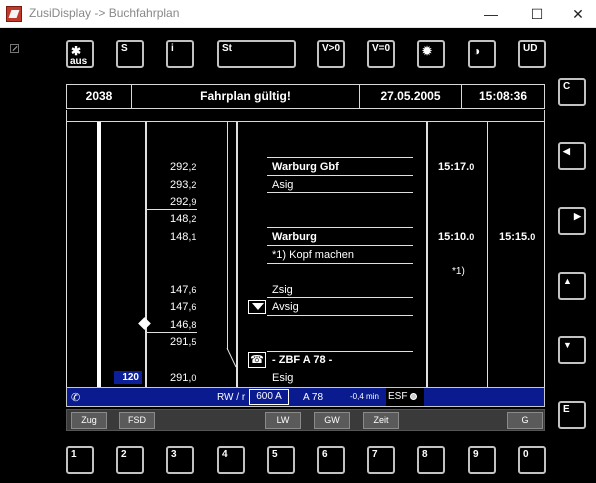 The image size is (596, 483). I want to click on softkey-fsd: FSD, so click(137, 420).